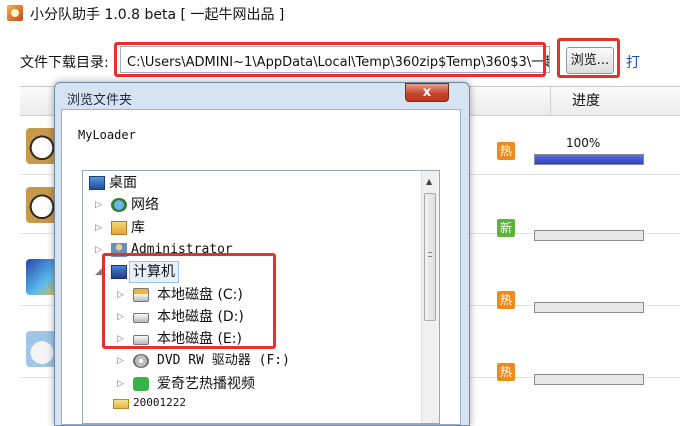 Image resolution: width=680 pixels, height=426 pixels. What do you see at coordinates (138, 228) in the screenshot?
I see `tree-label: 库` at bounding box center [138, 228].